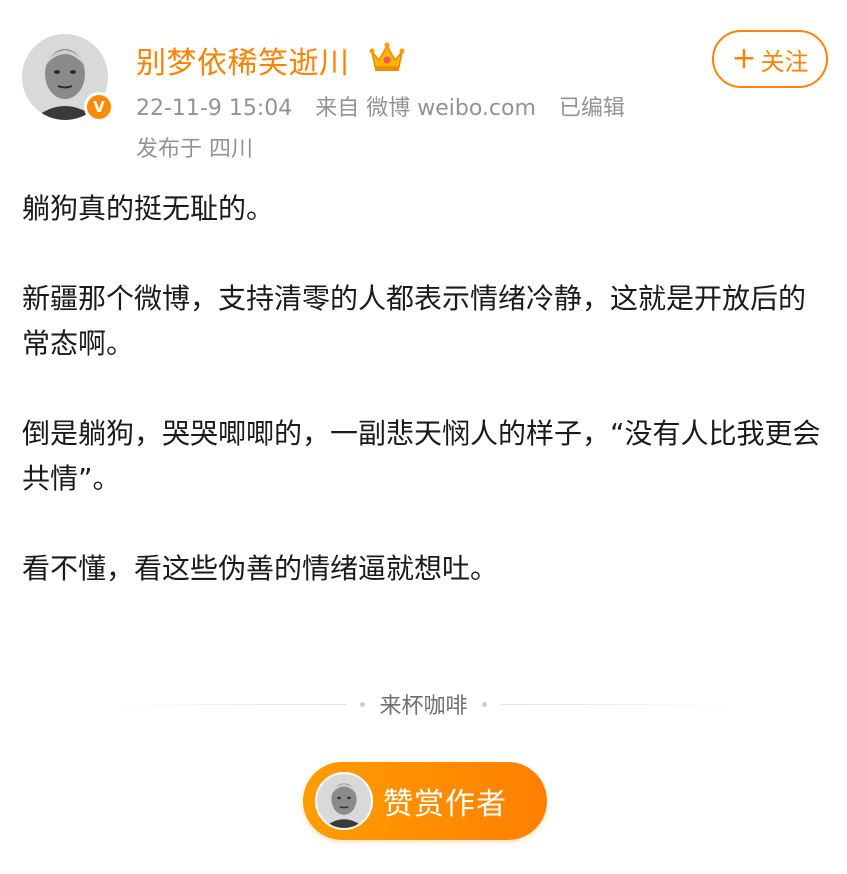 The width and height of the screenshot is (847, 874). I want to click on post-source: 来自 微博 weibo.com, so click(425, 108).